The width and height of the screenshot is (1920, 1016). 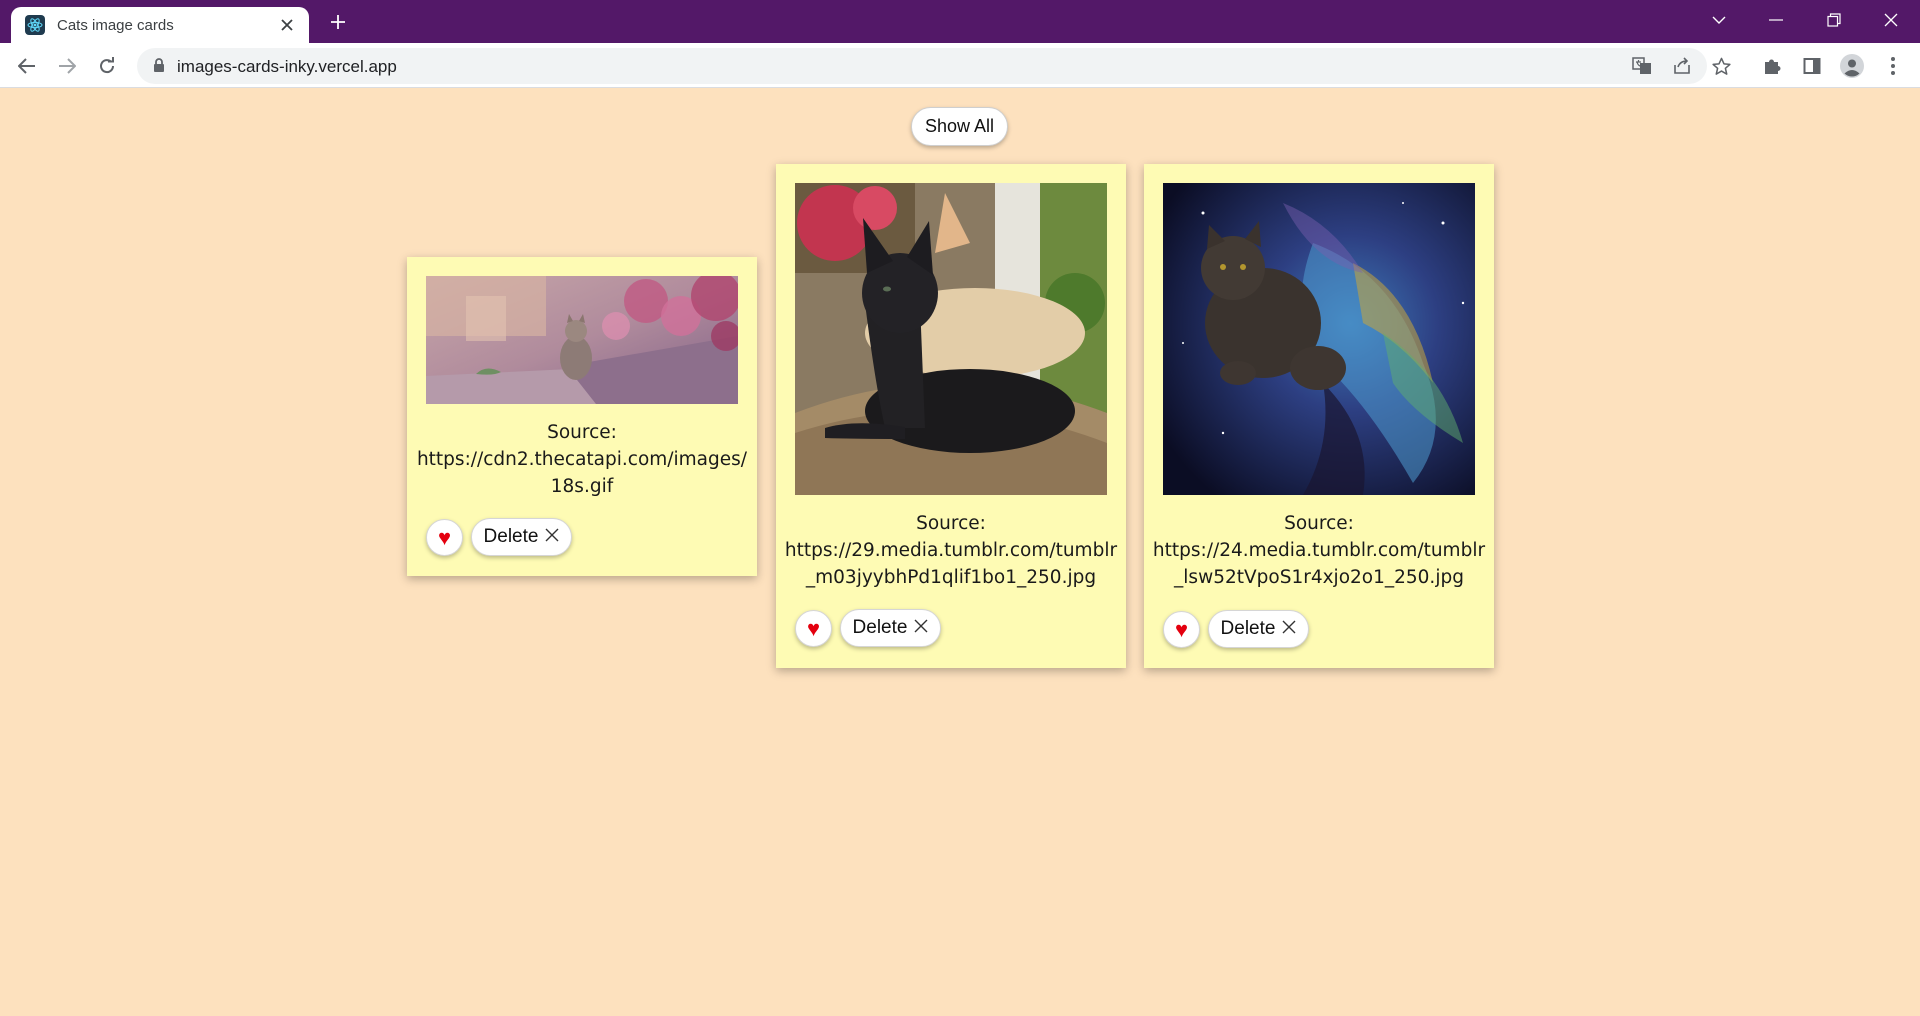 I want to click on forward-arrow-icon, so click(x=67, y=66).